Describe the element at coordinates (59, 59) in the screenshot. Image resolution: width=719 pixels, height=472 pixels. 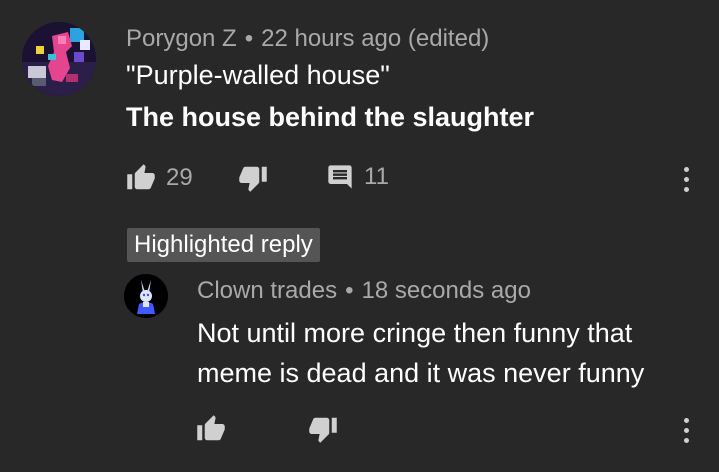
I see `author-avatar` at that location.